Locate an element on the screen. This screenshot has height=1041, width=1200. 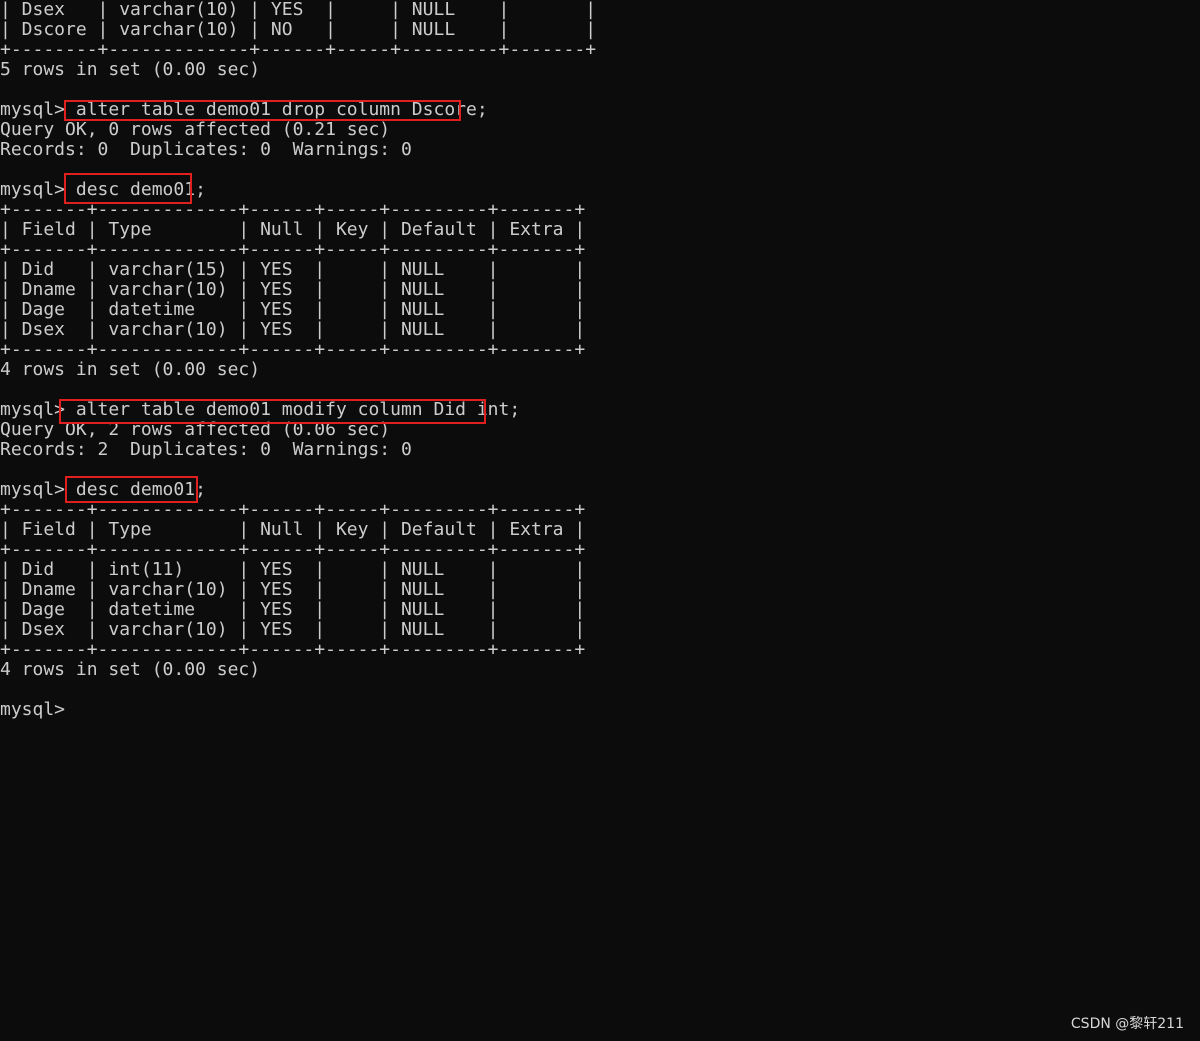
terminal-line: mysql> is located at coordinates (38, 709).